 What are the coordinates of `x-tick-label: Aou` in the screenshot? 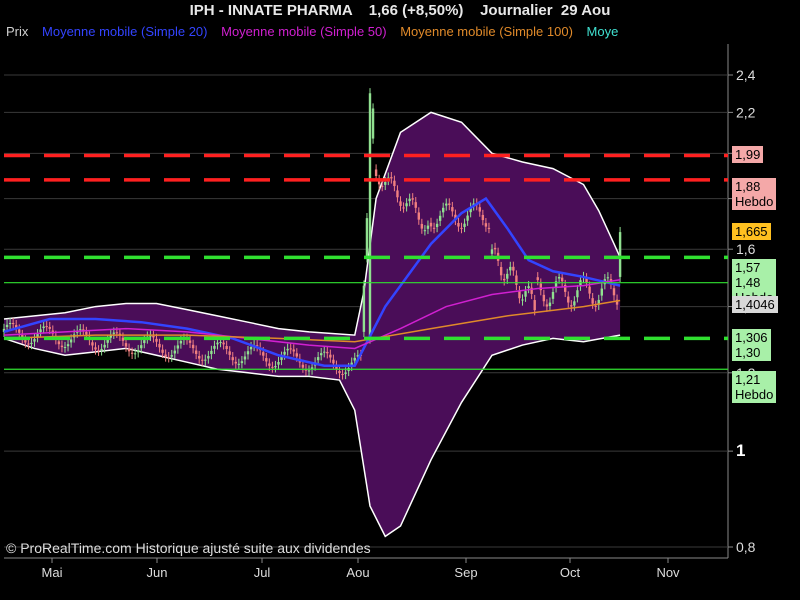 It's located at (357, 572).